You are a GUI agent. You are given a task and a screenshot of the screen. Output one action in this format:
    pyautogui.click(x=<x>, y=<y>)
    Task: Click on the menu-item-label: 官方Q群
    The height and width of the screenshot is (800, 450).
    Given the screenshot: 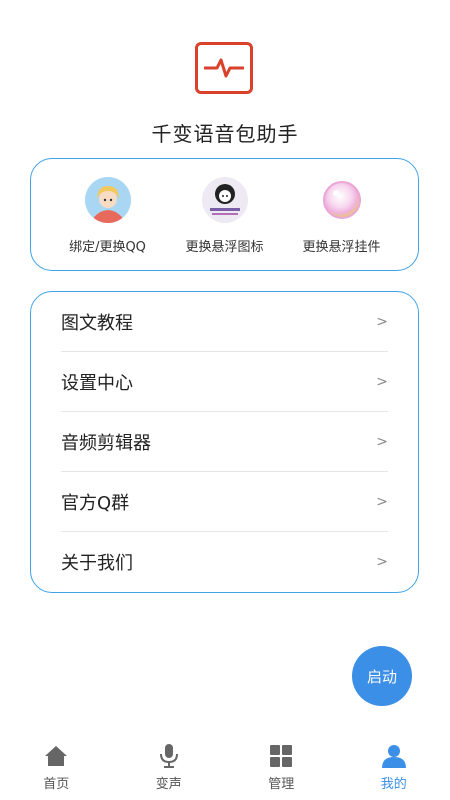 What is the action you would take?
    pyautogui.click(x=95, y=503)
    